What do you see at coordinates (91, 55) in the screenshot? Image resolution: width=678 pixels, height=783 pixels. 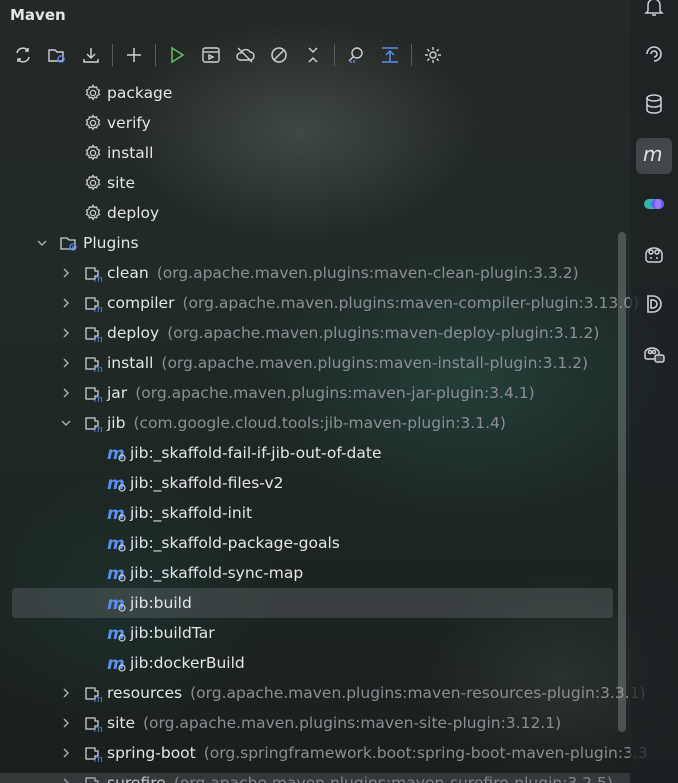 I see `download-icon` at bounding box center [91, 55].